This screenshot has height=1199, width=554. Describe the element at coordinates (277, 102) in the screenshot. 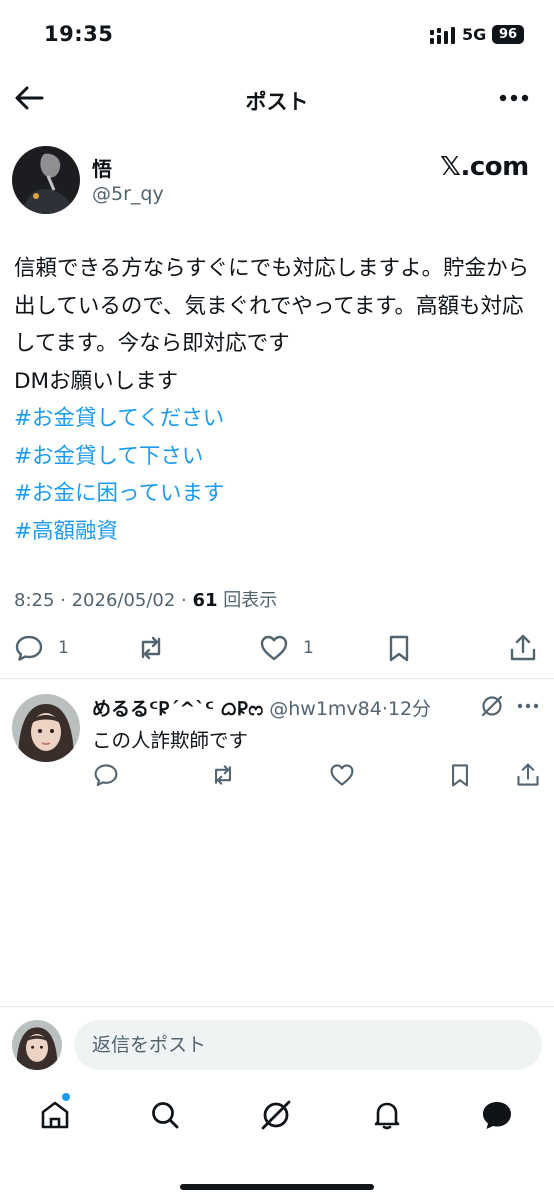

I see `page-title: ポスト` at that location.